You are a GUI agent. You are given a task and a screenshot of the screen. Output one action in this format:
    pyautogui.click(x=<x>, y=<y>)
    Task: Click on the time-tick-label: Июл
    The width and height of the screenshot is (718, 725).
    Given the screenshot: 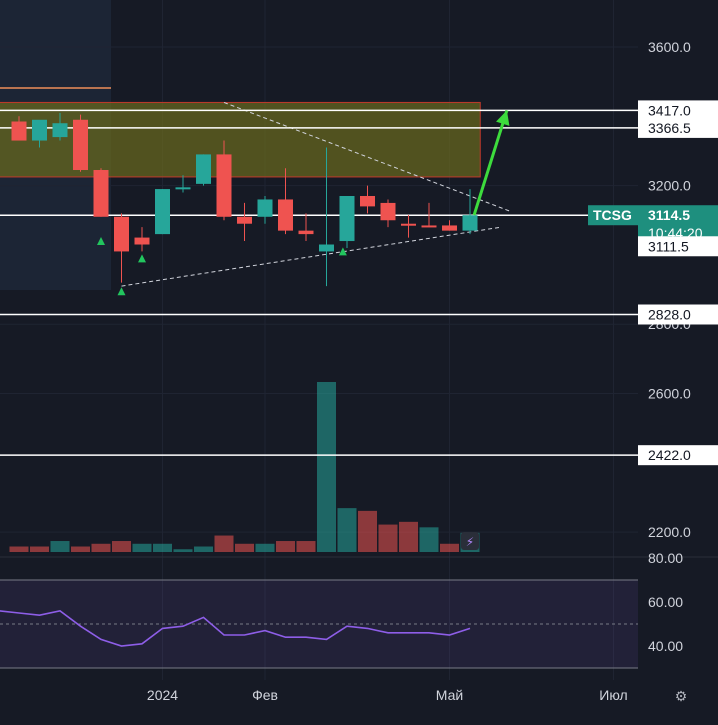 What is the action you would take?
    pyautogui.click(x=613, y=695)
    